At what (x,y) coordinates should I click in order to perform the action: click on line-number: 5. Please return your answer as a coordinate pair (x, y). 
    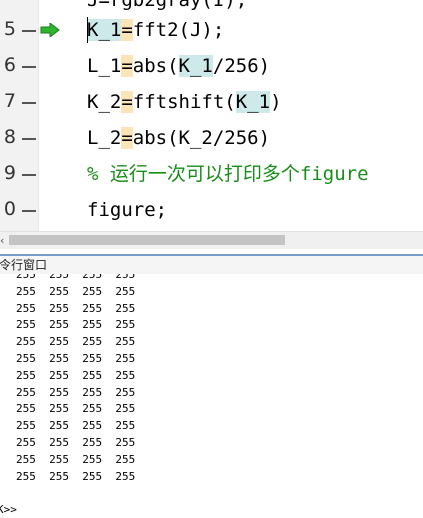
    Looking at the image, I should click on (9, 29).